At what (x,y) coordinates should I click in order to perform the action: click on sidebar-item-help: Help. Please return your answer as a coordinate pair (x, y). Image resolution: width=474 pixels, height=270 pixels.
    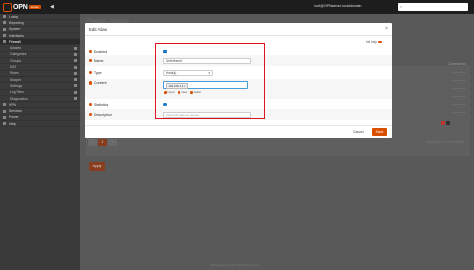
    Looking at the image, I should click on (40, 124).